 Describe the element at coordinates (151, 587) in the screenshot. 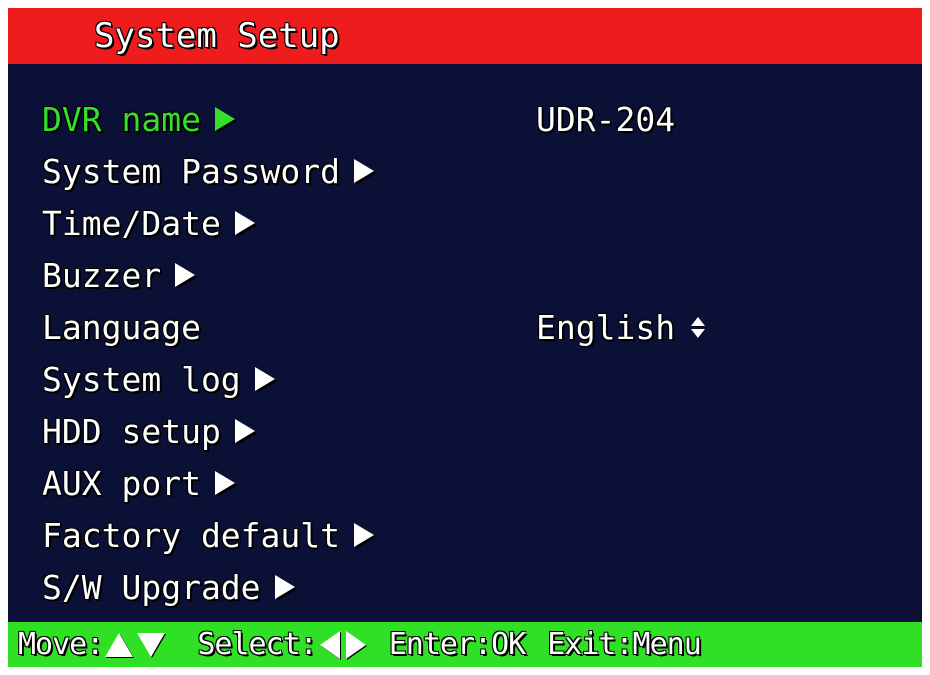

I see `menu-item-label: S/W Upgrade` at that location.